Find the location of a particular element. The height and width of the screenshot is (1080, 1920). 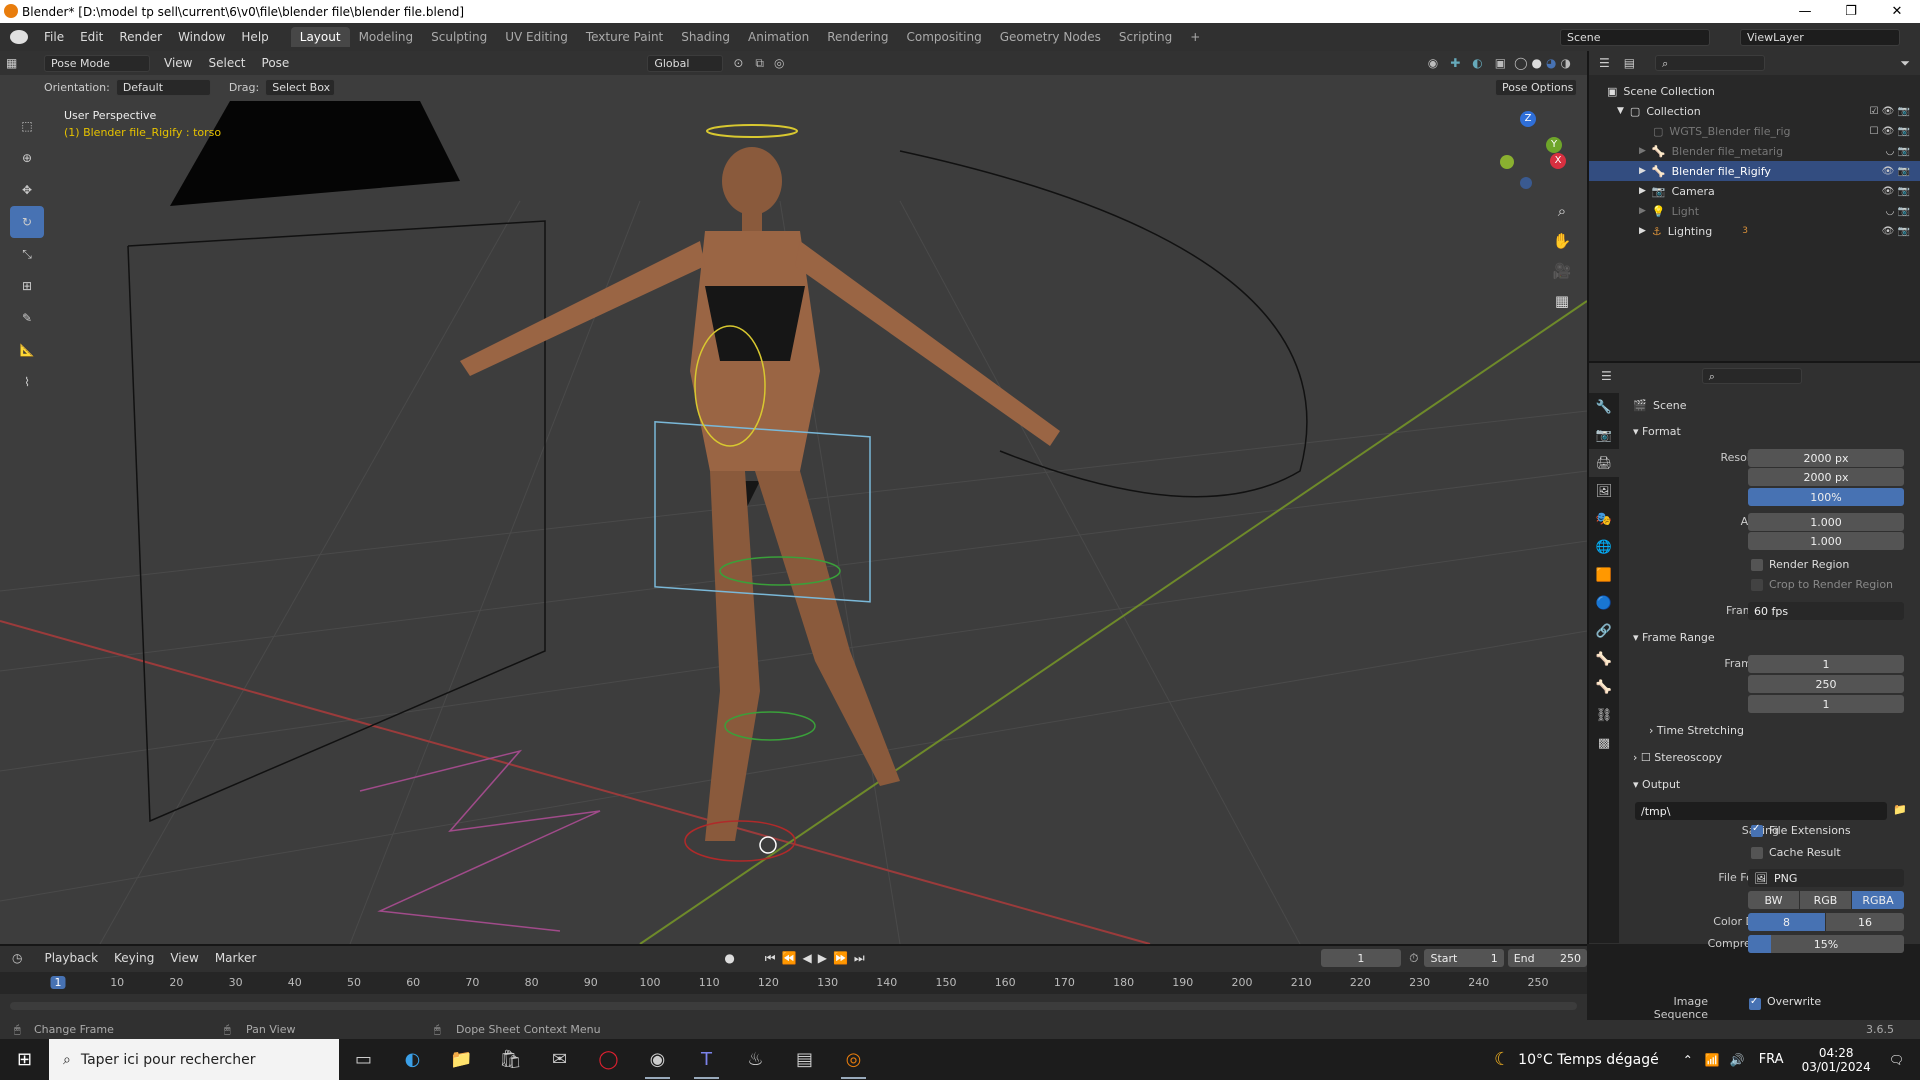

overwrite-checkbox is located at coordinates (1755, 1003).